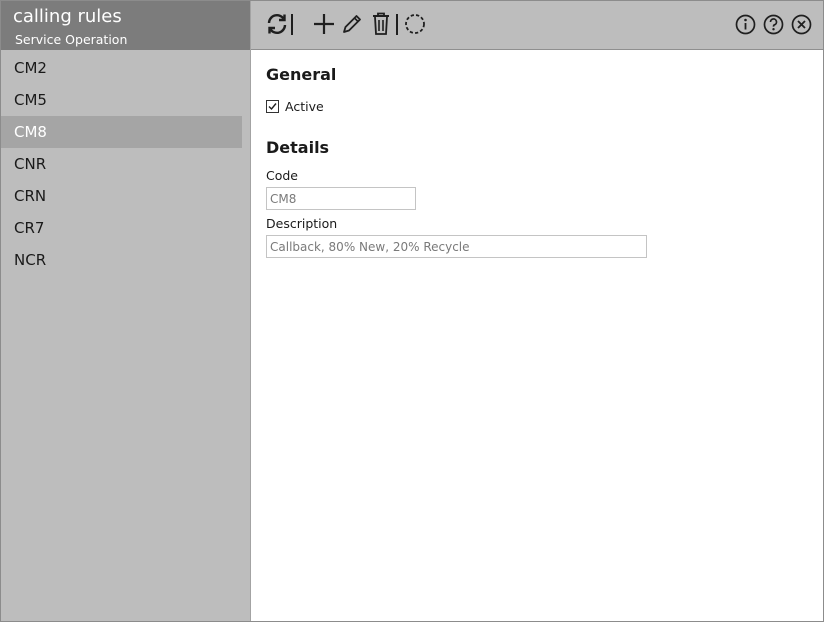 The height and width of the screenshot is (622, 824). What do you see at coordinates (121, 196) in the screenshot?
I see `rule-list-item: CRN` at bounding box center [121, 196].